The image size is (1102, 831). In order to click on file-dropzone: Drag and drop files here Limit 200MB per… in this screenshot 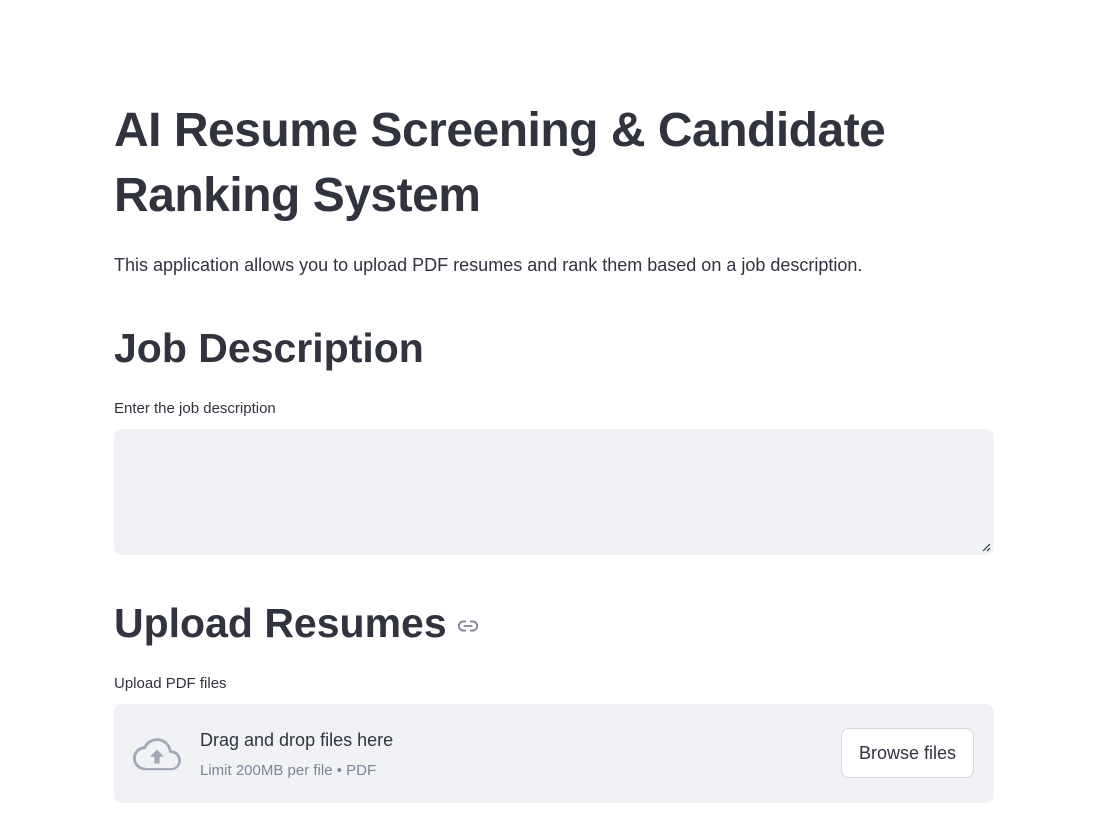, I will do `click(554, 753)`.